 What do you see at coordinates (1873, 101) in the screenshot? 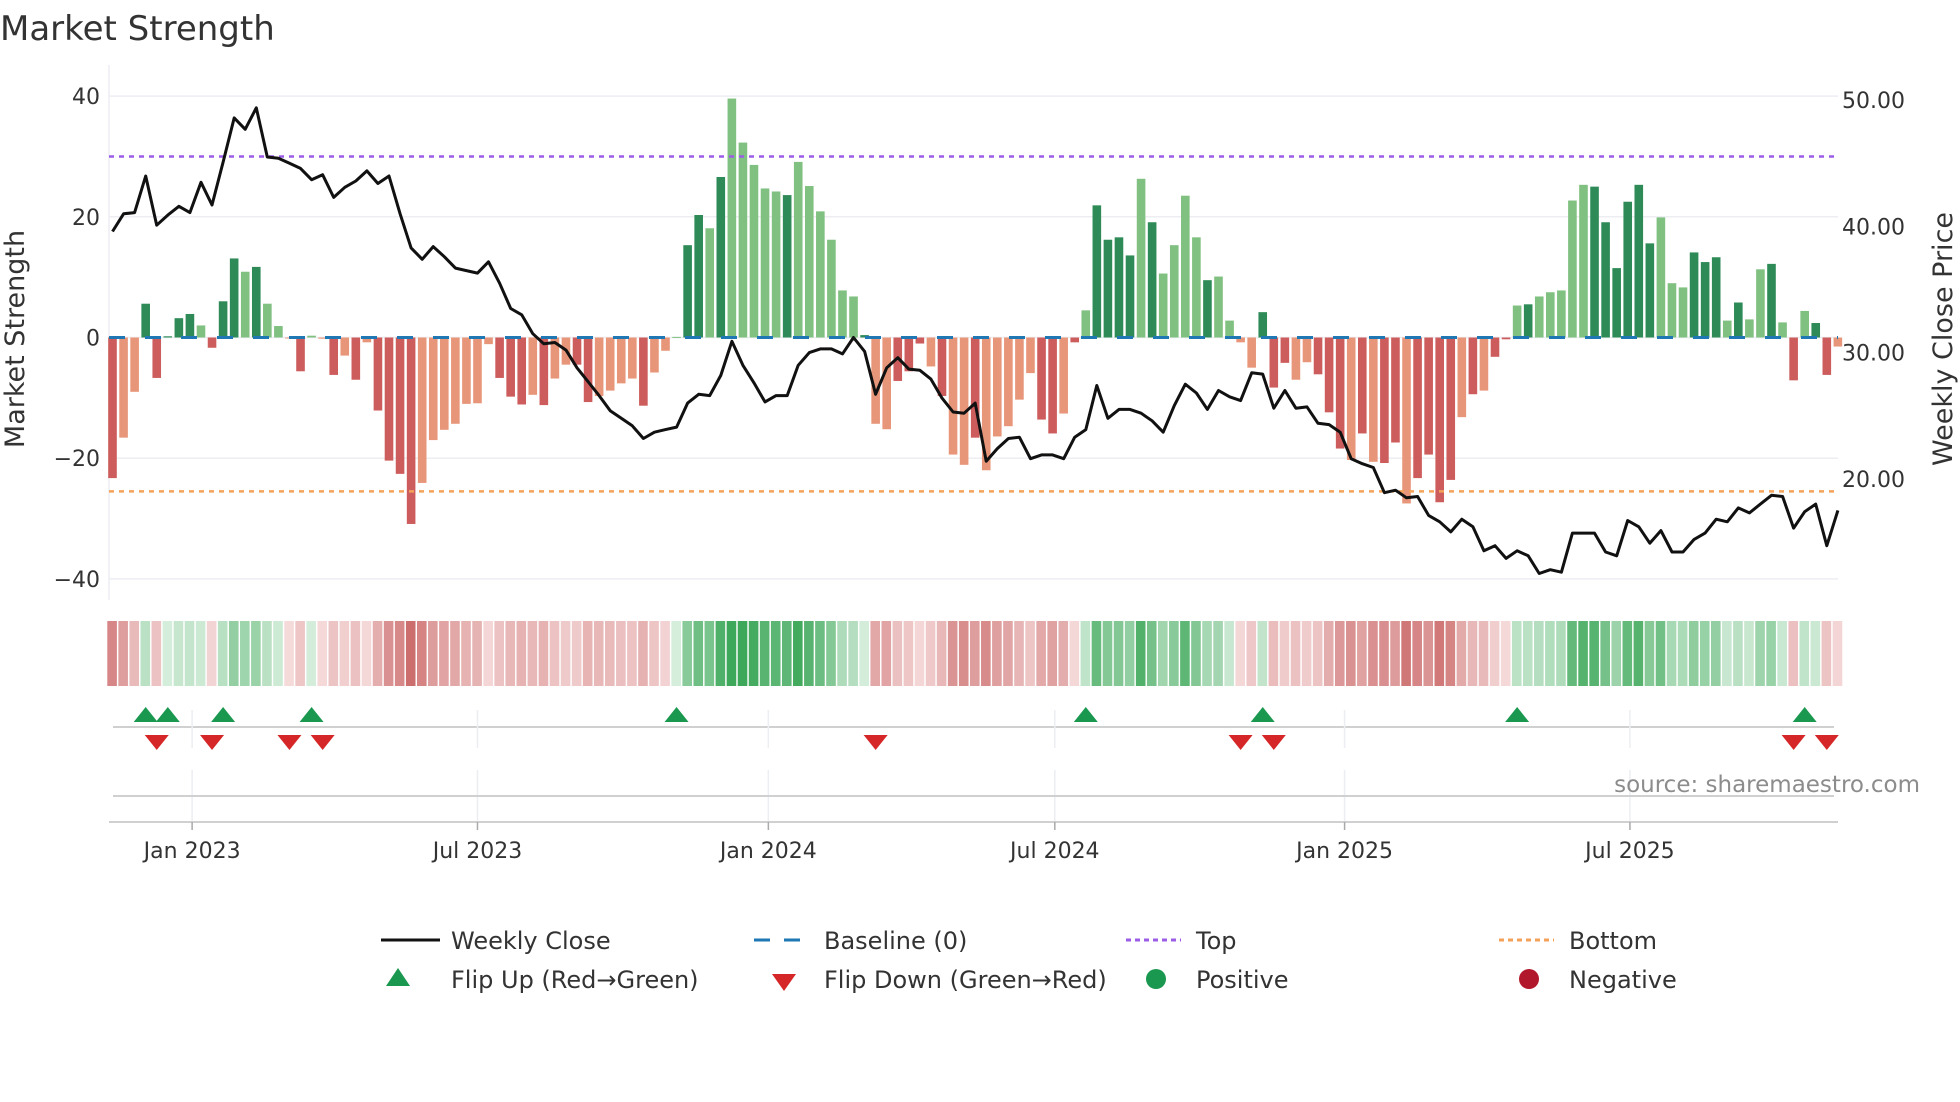
I see `y2-tick-label: 50.00` at bounding box center [1873, 101].